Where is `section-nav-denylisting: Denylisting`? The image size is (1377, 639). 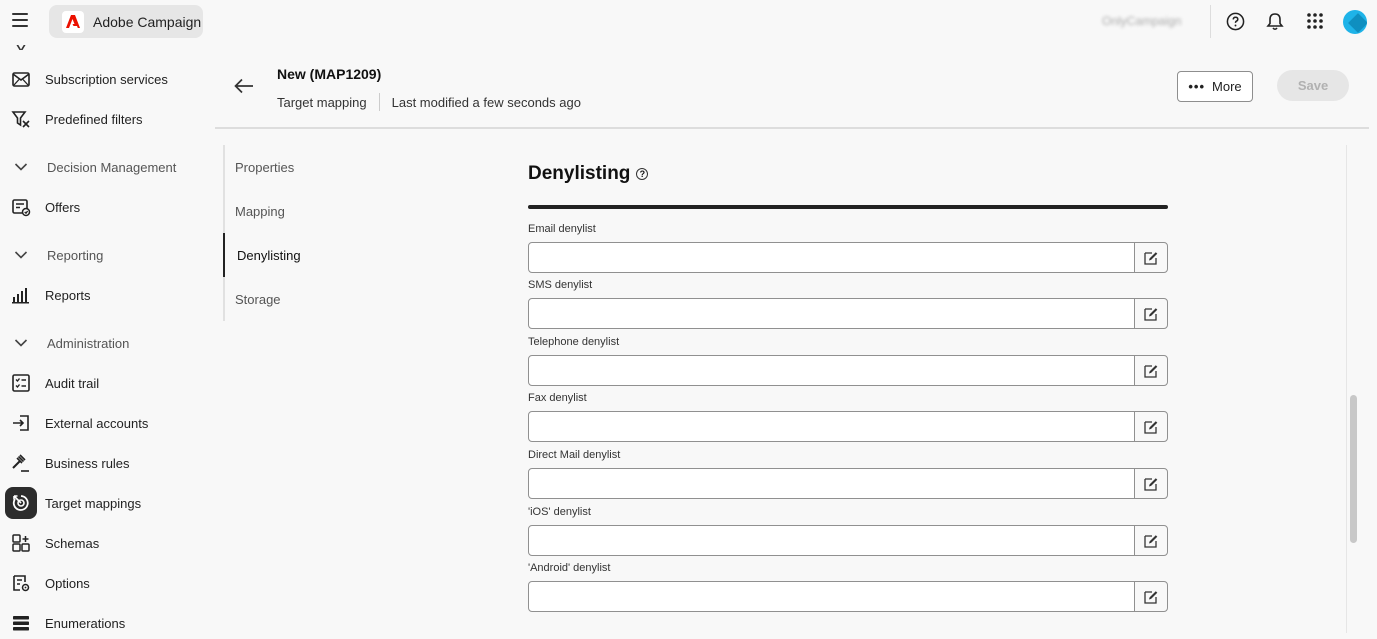 section-nav-denylisting: Denylisting is located at coordinates (298, 255).